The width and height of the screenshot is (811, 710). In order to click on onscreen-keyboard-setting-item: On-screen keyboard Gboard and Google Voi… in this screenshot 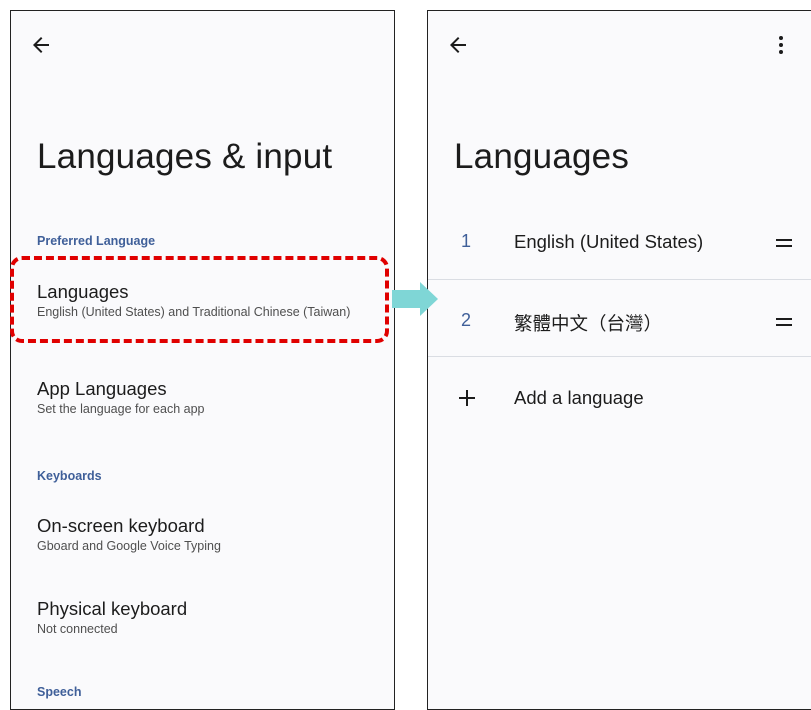, I will do `click(200, 534)`.